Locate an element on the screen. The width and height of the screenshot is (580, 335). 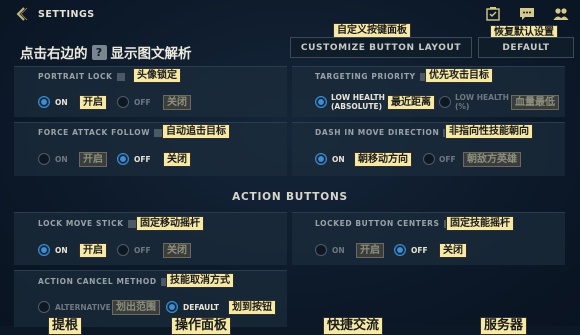
notifications-icon is located at coordinates (493, 14).